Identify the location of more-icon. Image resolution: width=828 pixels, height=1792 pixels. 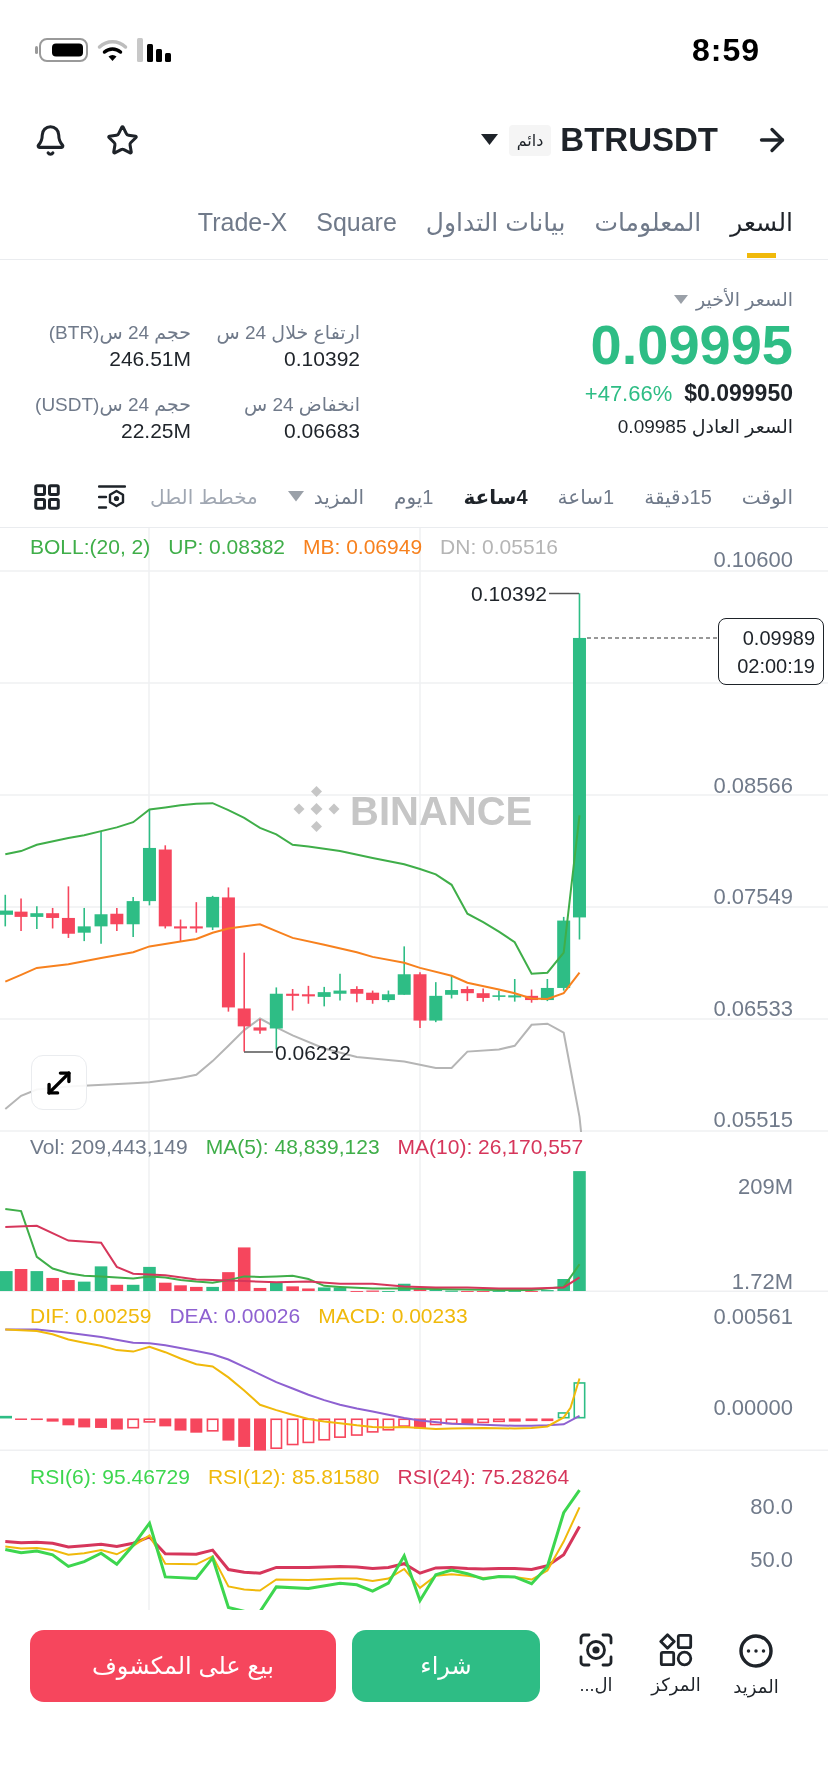
(756, 1651).